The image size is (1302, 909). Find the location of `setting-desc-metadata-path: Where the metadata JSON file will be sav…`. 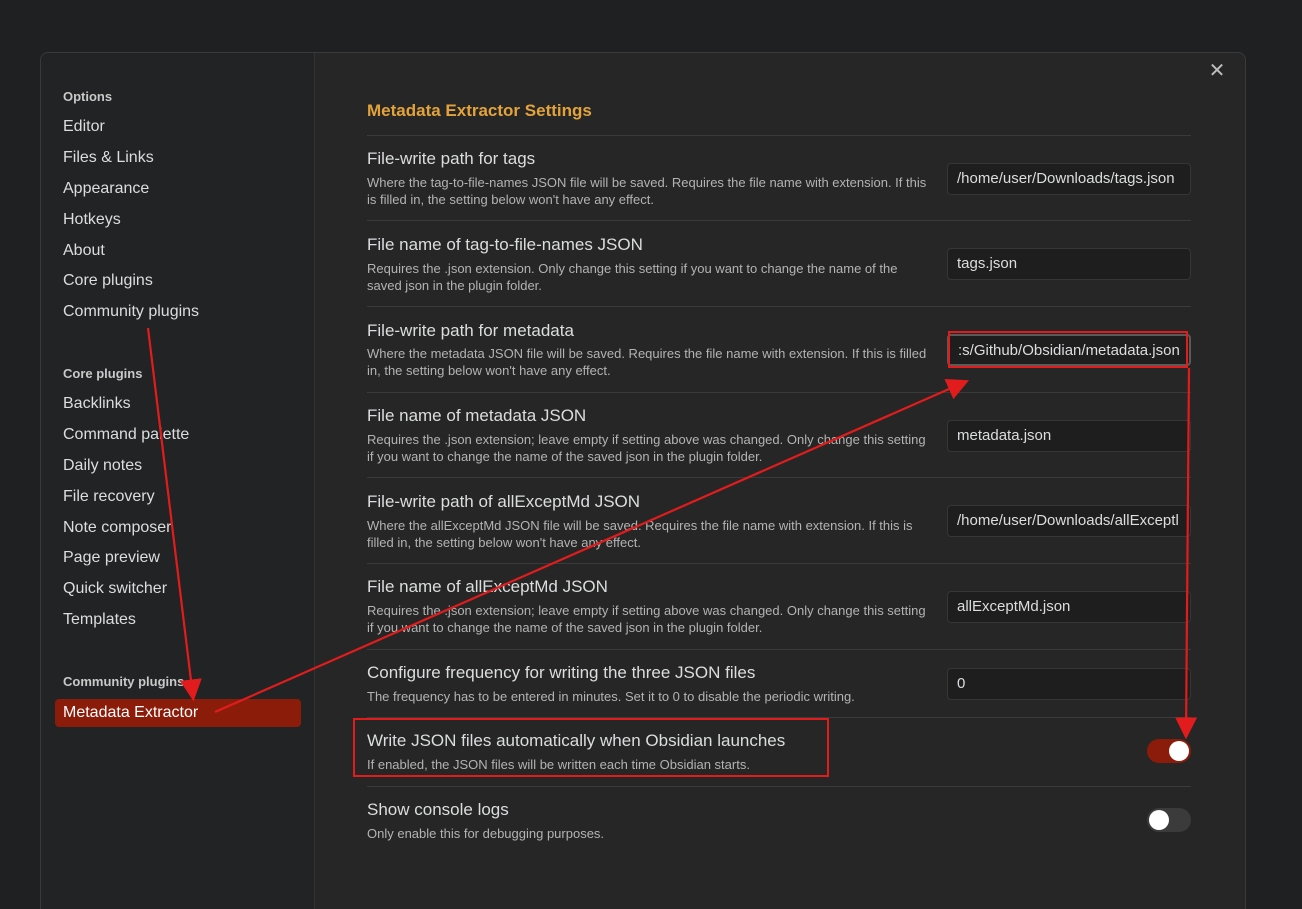

setting-desc-metadata-path: Where the metadata JSON file will be sav… is located at coordinates (647, 362).